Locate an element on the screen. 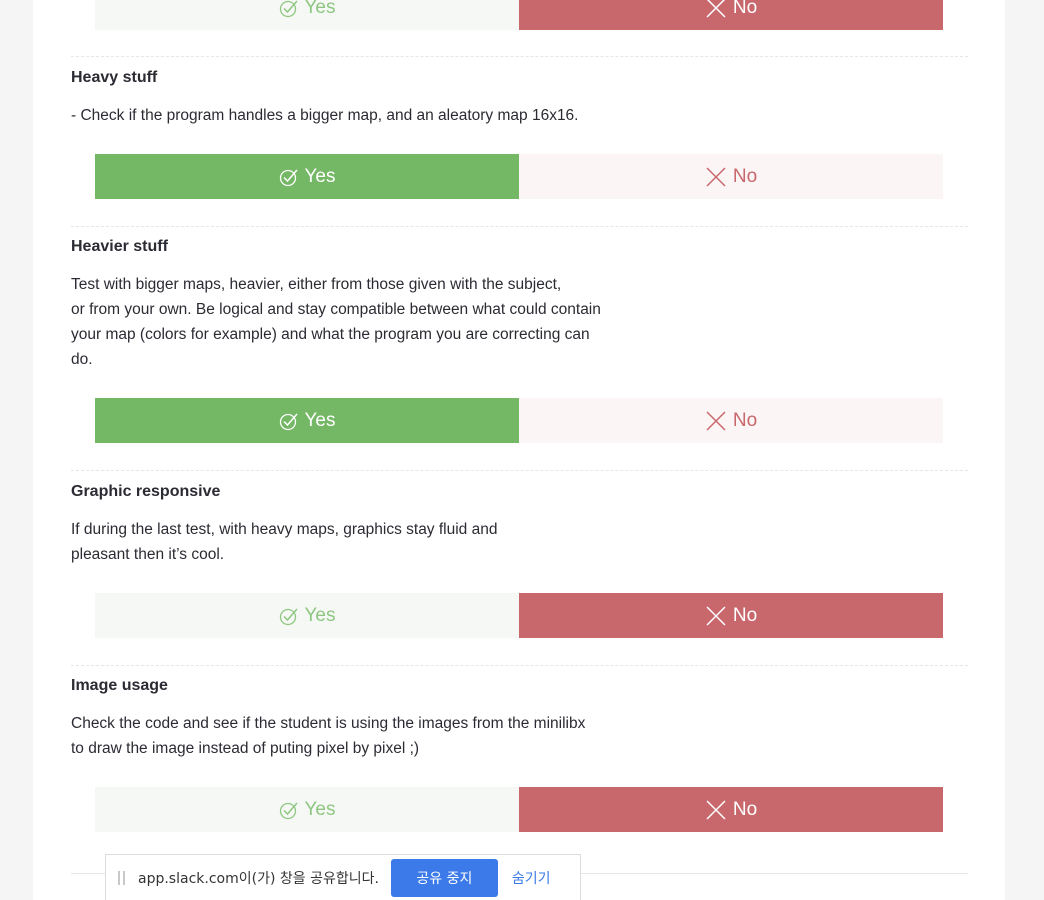 The image size is (1044, 900). answer-row-0: Yes No is located at coordinates (519, 15).